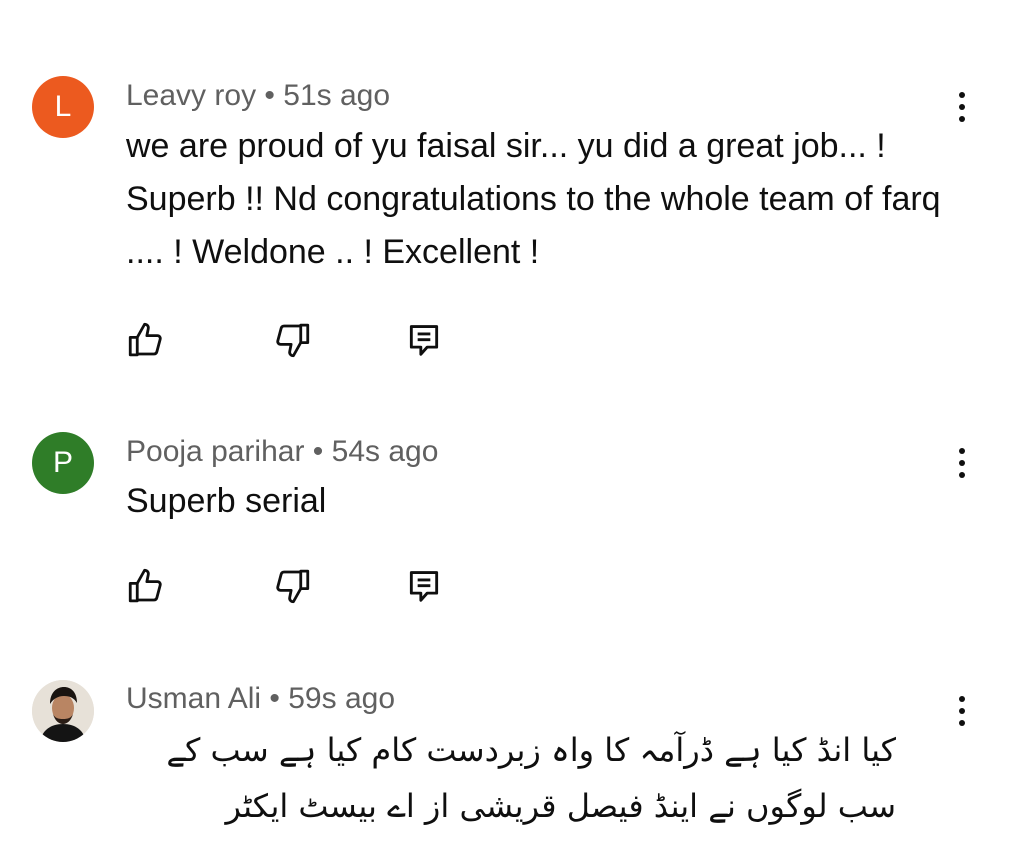 This screenshot has width=1024, height=866. I want to click on avatar-letter: L, so click(63, 106).